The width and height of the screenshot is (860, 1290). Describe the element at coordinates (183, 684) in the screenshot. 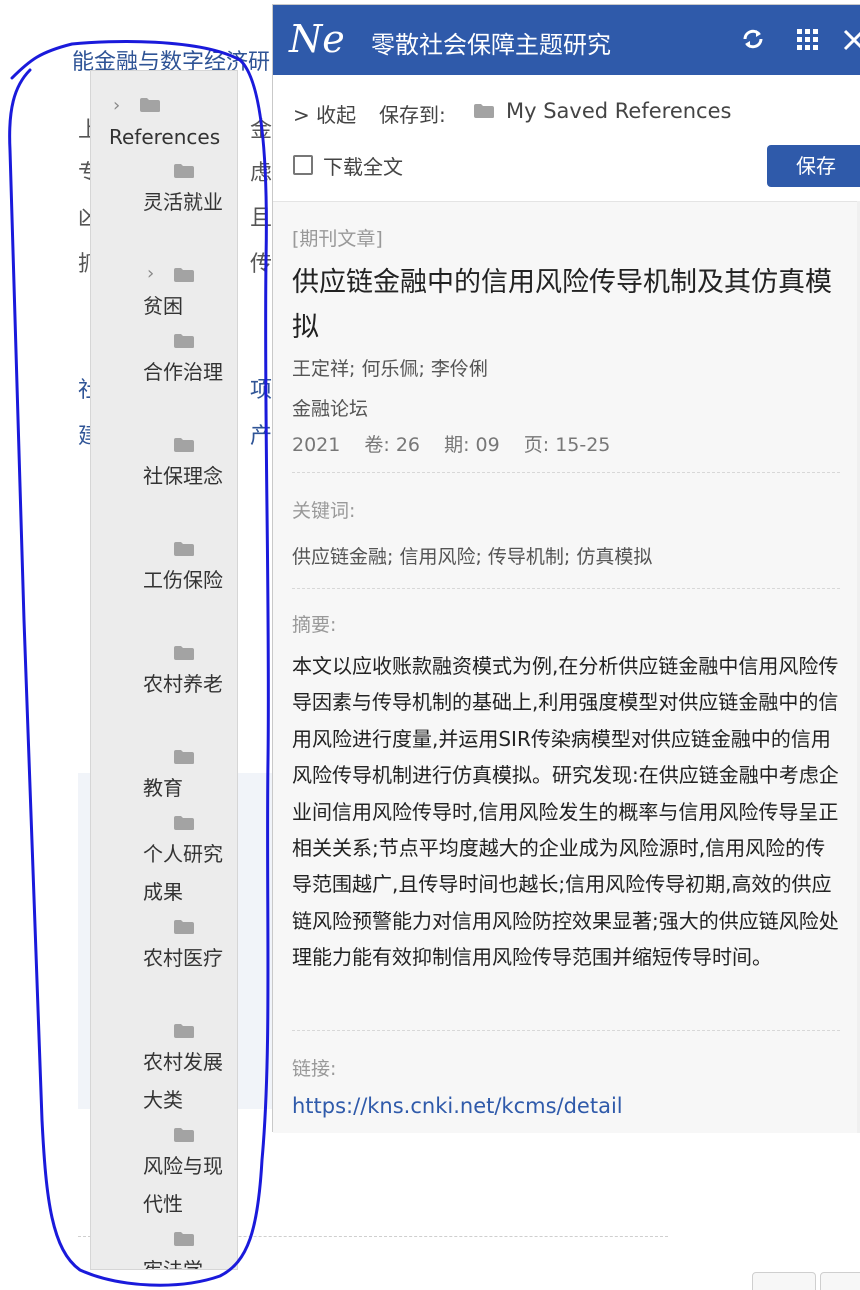

I see `folder-item-label: 农村养老` at that location.